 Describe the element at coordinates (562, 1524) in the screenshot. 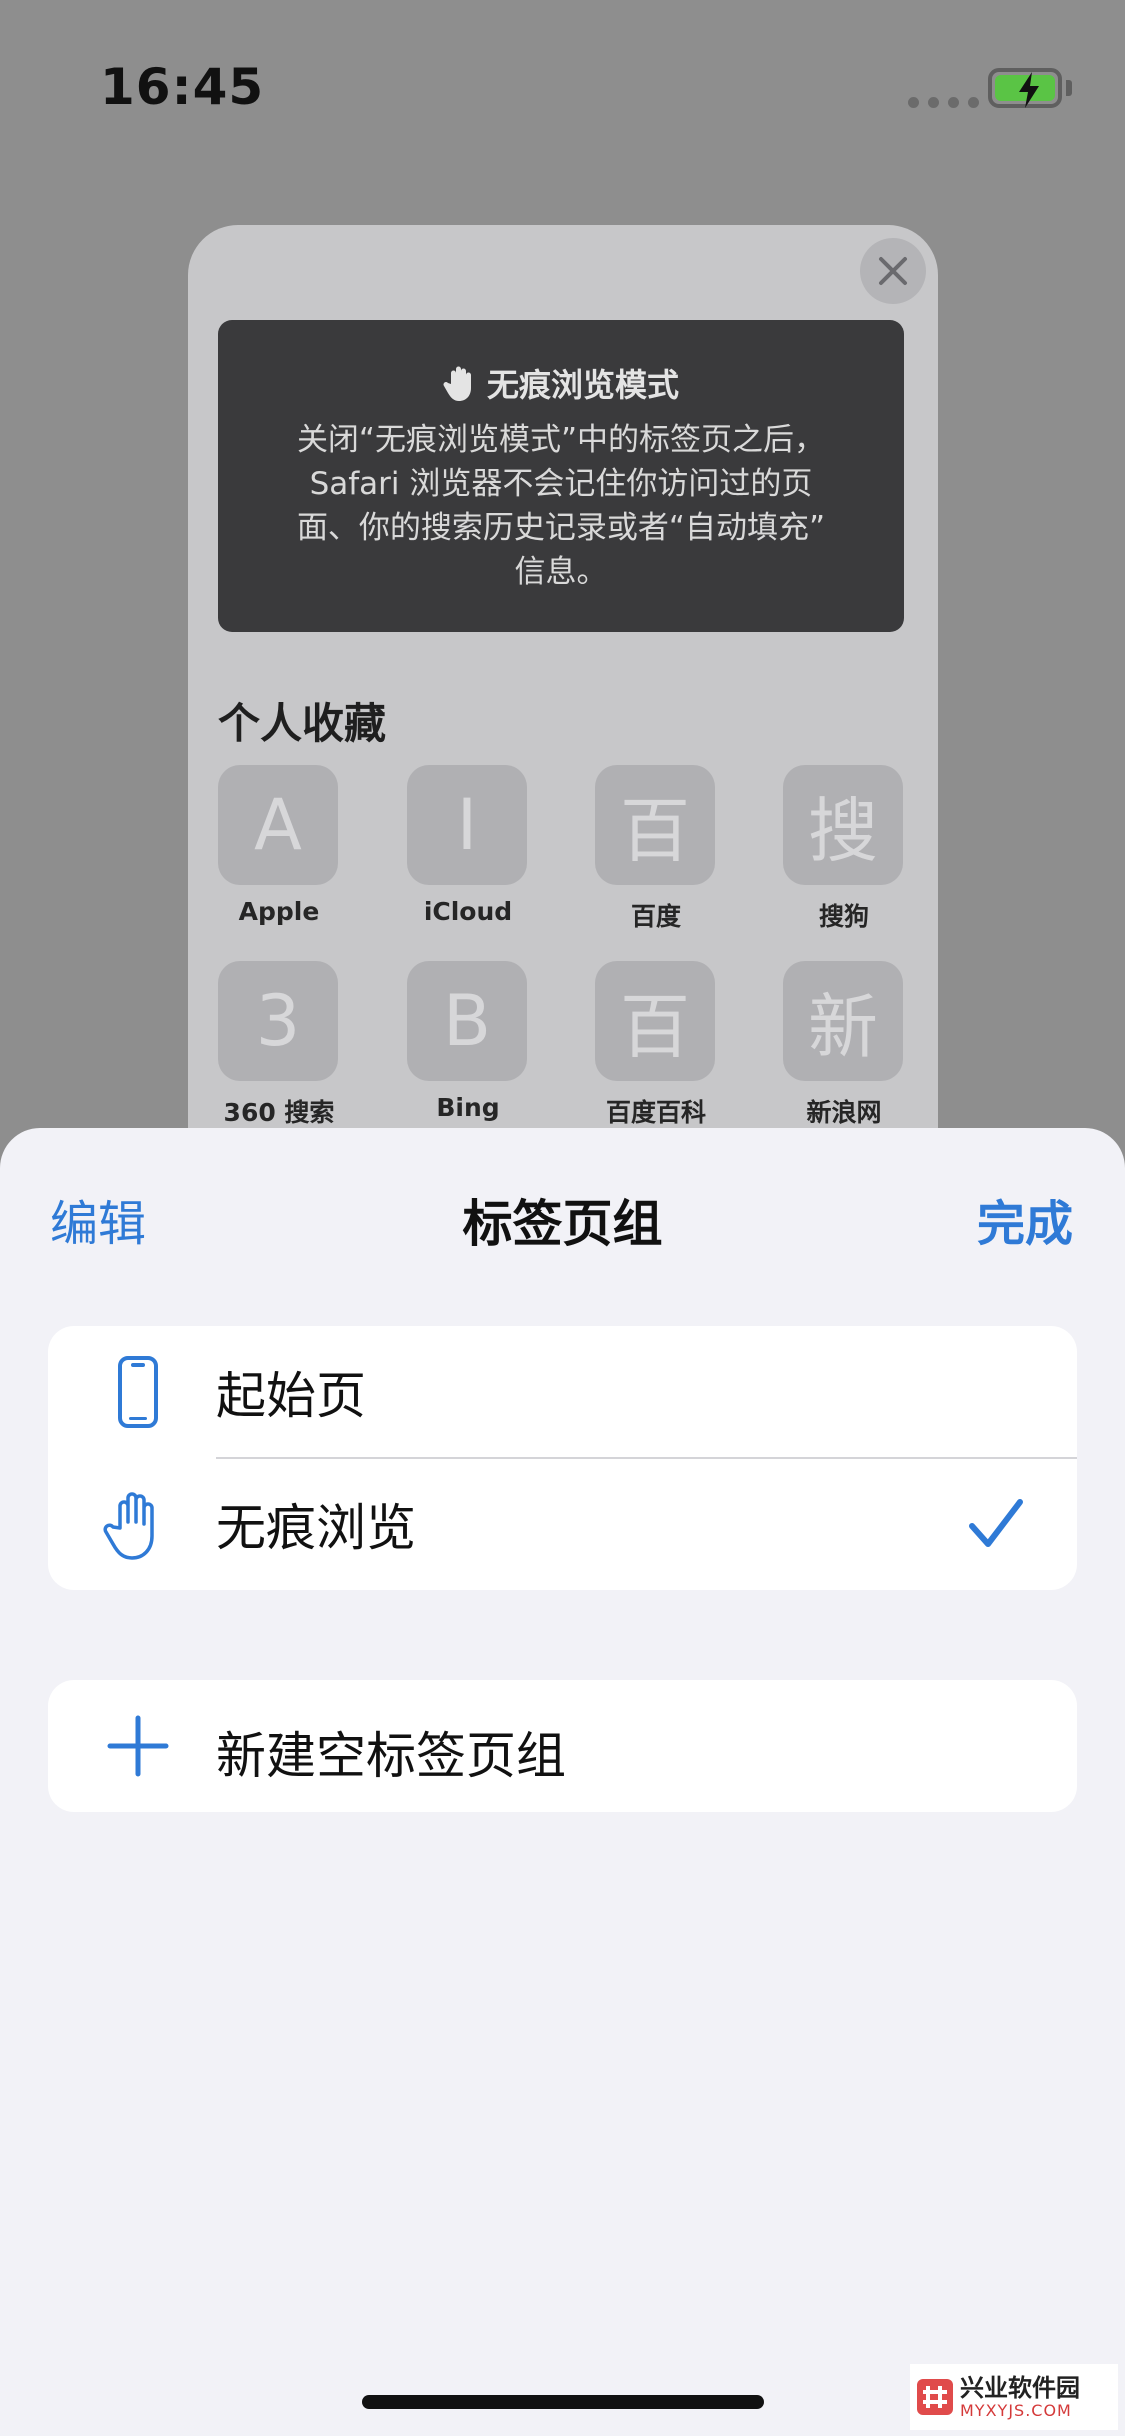

I see `tab-group-private: 无痕浏览` at that location.